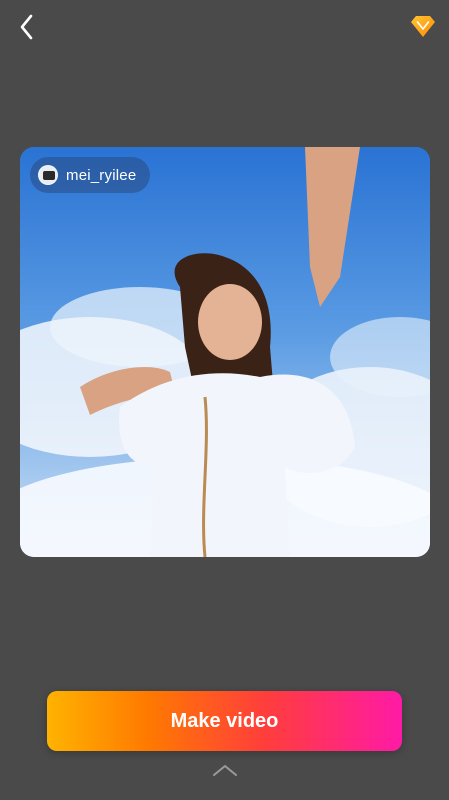  I want to click on chevron-up-icon, so click(225, 770).